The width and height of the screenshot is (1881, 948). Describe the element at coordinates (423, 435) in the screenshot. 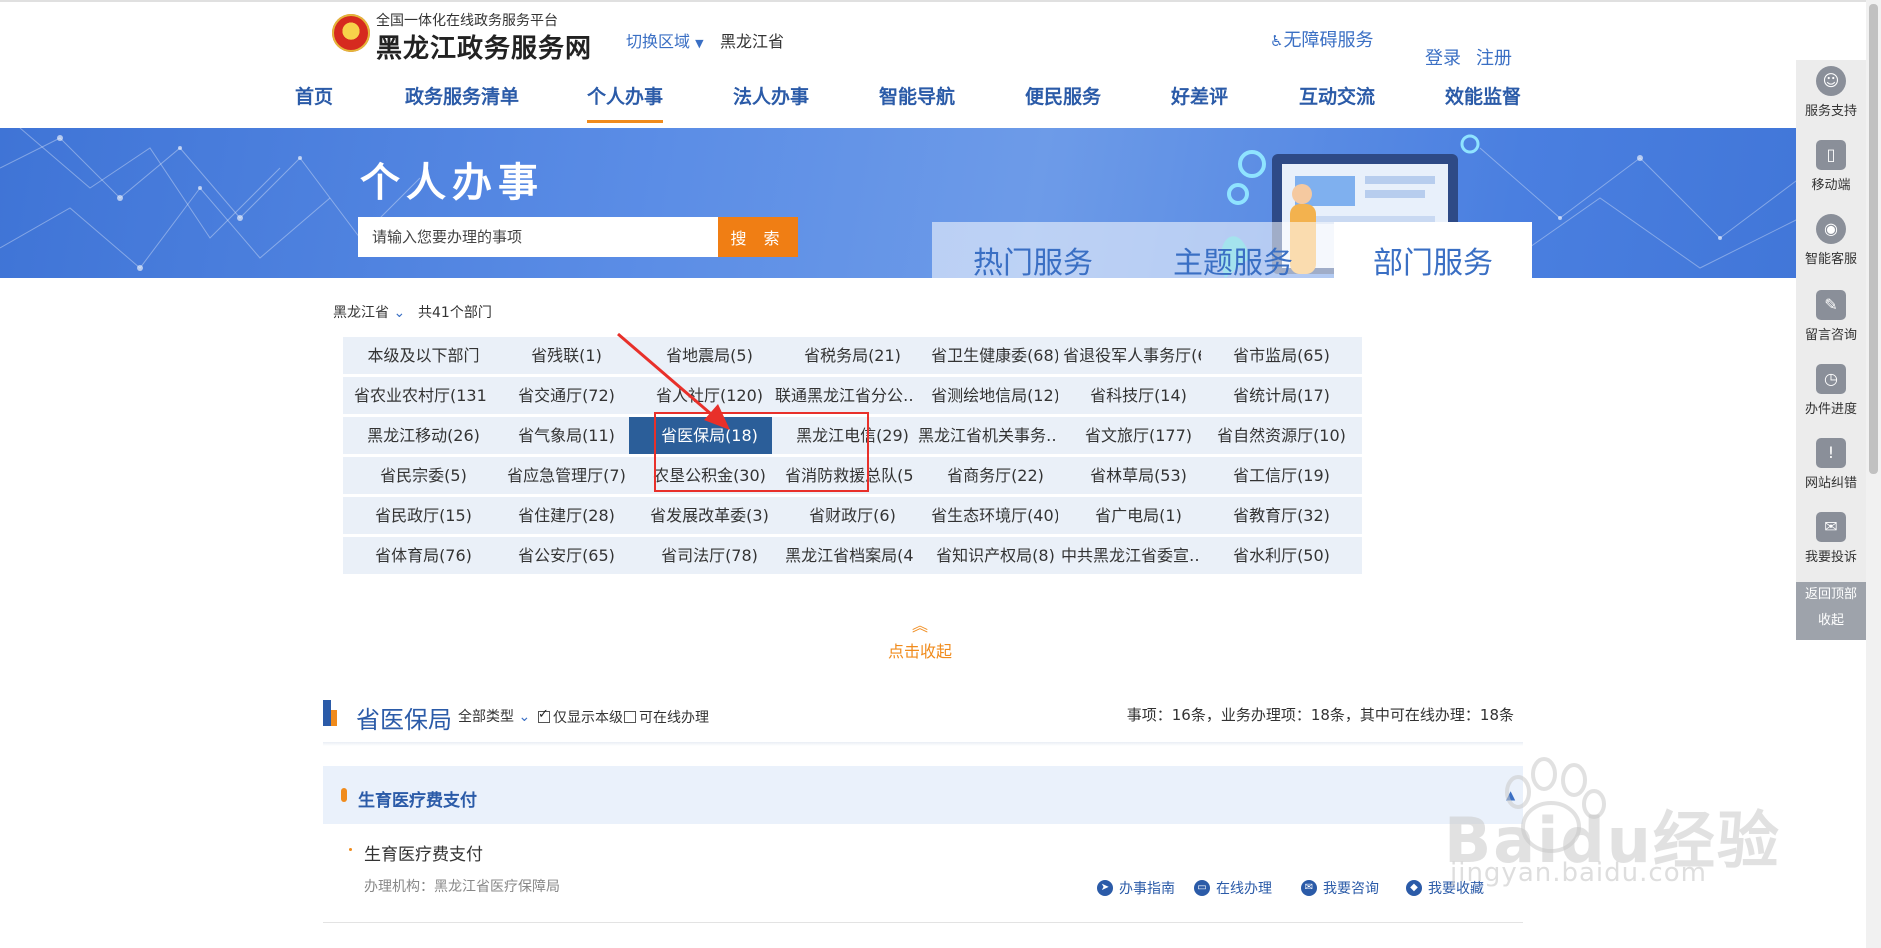

I see `dept-cell: 黑龙江移动(26)` at that location.